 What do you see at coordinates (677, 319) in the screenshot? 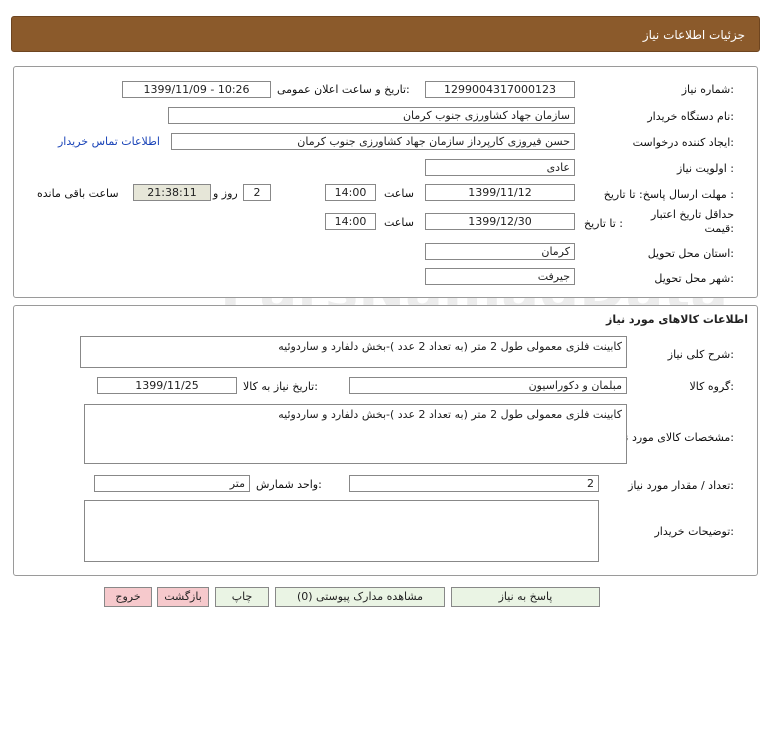
I see `goods-section-title: اطلاعات کالاهای مورد نیاز` at bounding box center [677, 319].